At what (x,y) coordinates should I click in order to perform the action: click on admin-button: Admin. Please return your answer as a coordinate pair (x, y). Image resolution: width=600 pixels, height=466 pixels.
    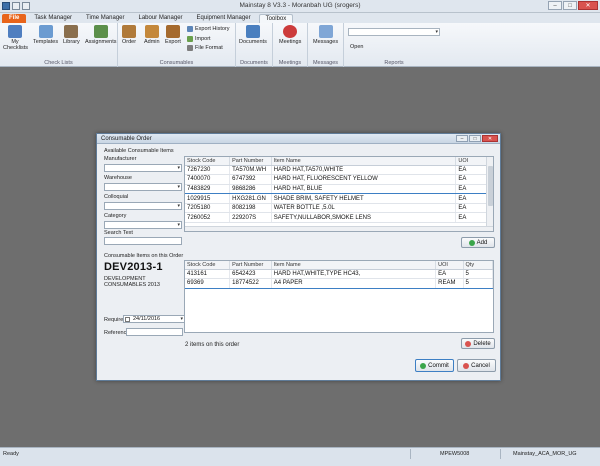
    Looking at the image, I should click on (152, 35).